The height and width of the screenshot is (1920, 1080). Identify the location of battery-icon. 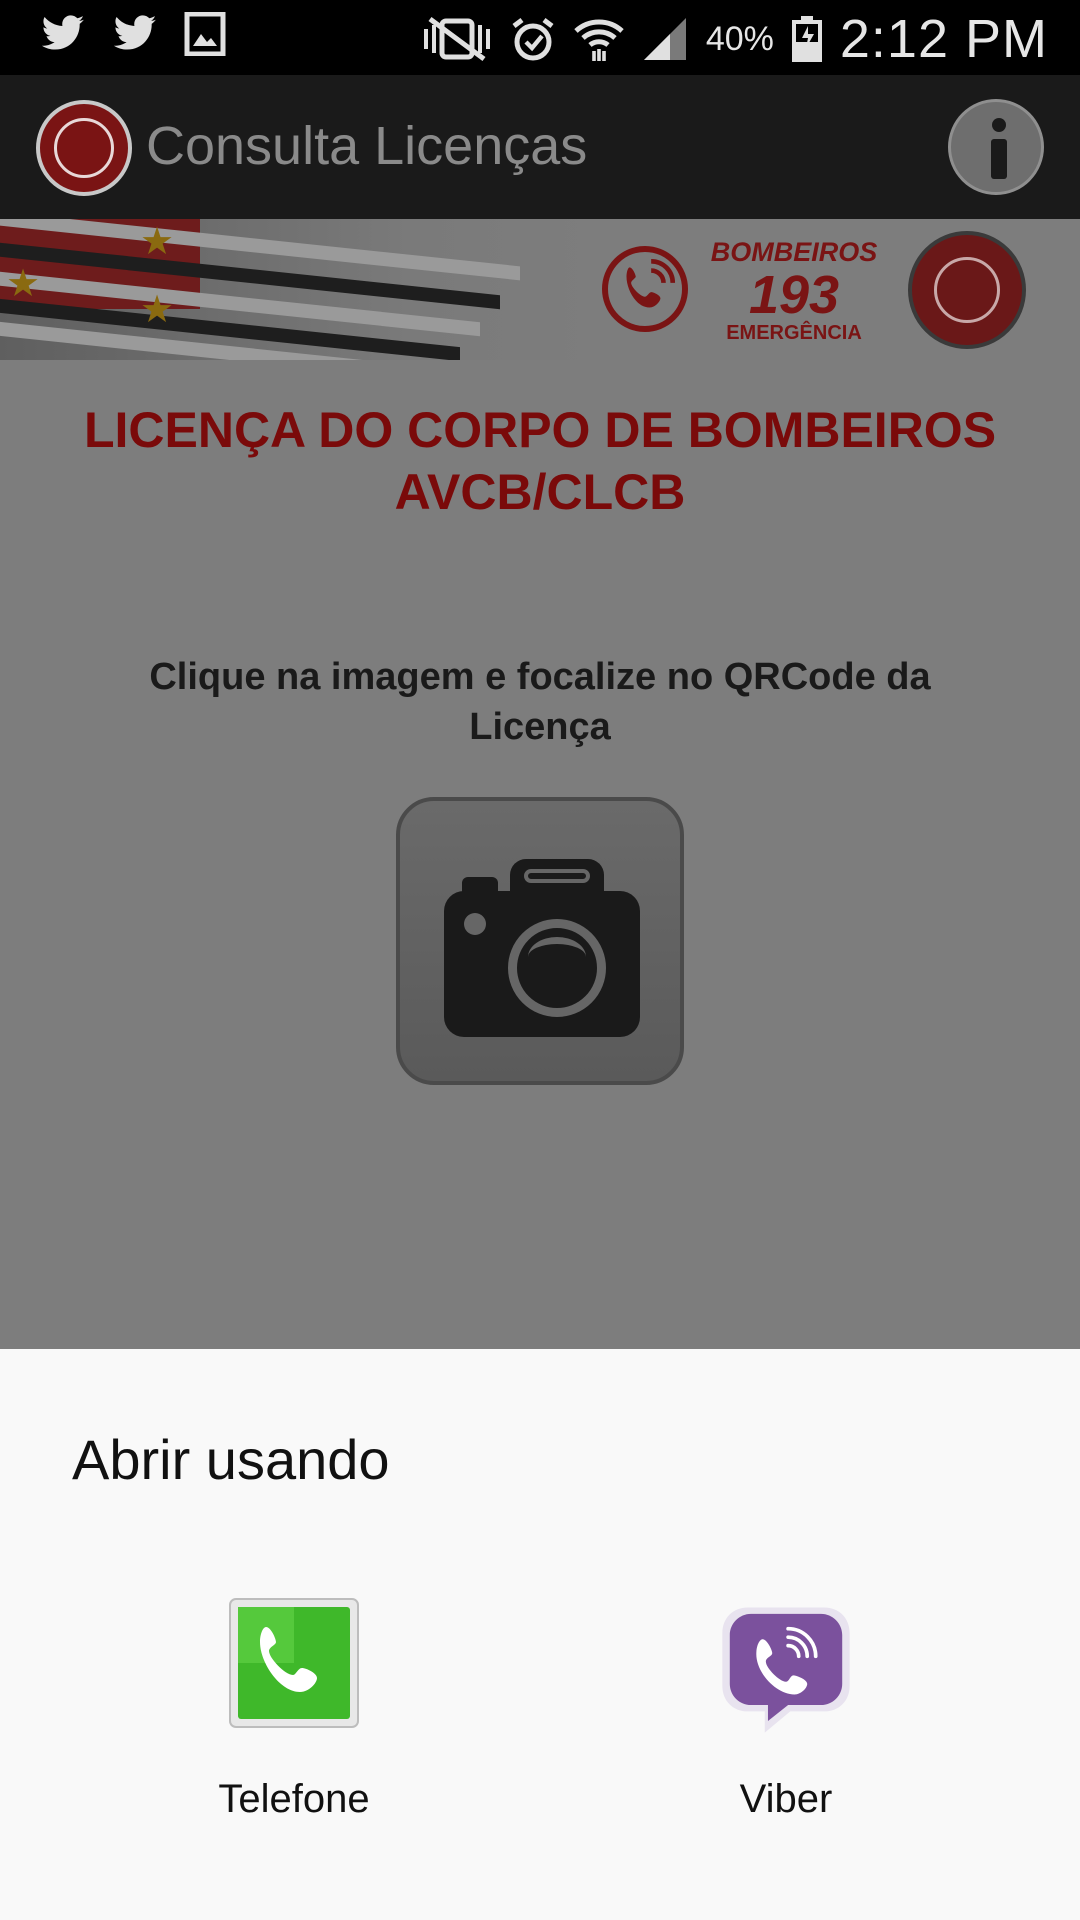
(806, 39).